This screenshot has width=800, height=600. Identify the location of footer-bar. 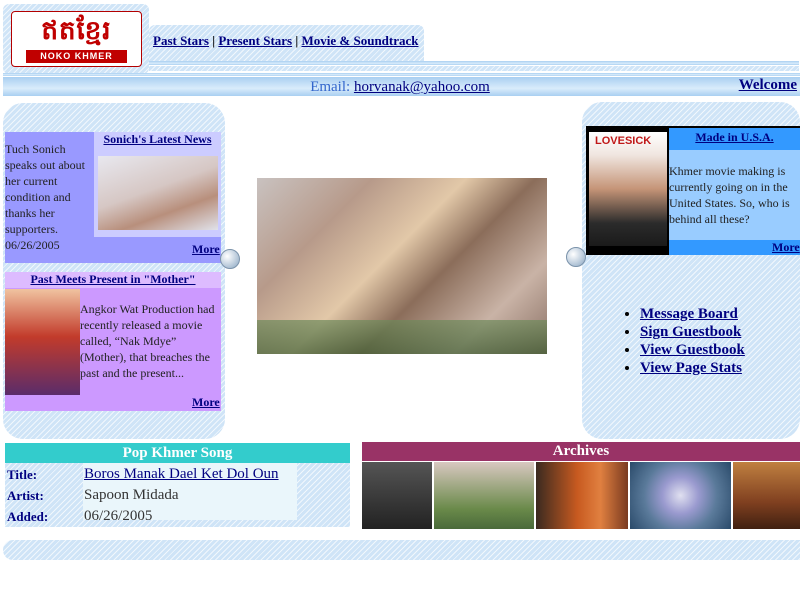
(401, 550).